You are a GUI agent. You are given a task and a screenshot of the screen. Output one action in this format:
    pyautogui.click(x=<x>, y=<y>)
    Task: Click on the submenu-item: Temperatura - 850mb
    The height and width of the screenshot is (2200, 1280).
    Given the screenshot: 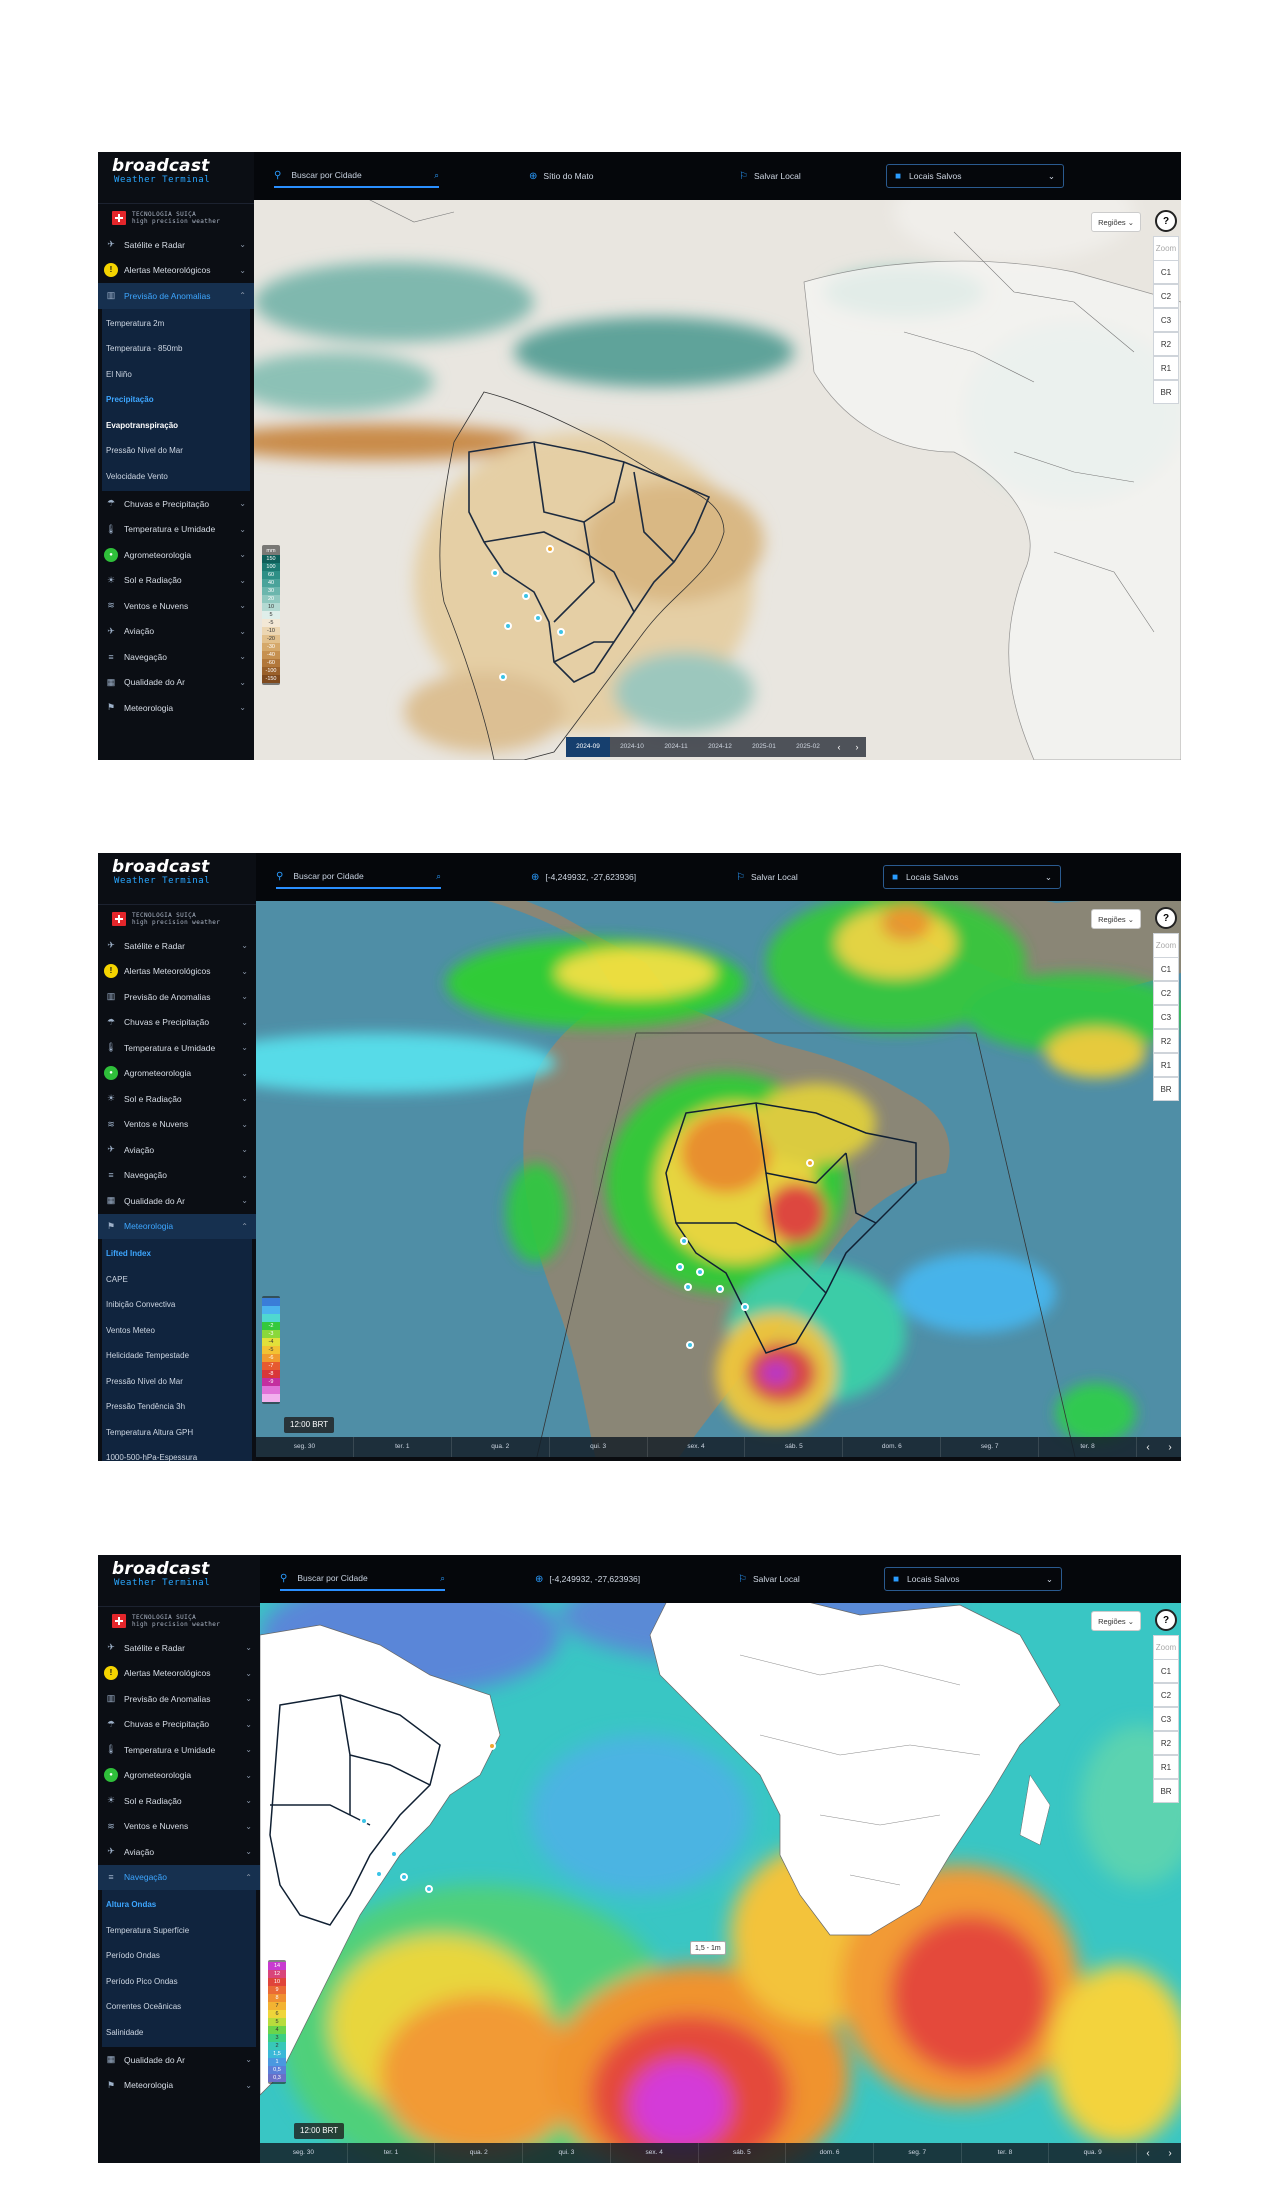 What is the action you would take?
    pyautogui.click(x=176, y=349)
    